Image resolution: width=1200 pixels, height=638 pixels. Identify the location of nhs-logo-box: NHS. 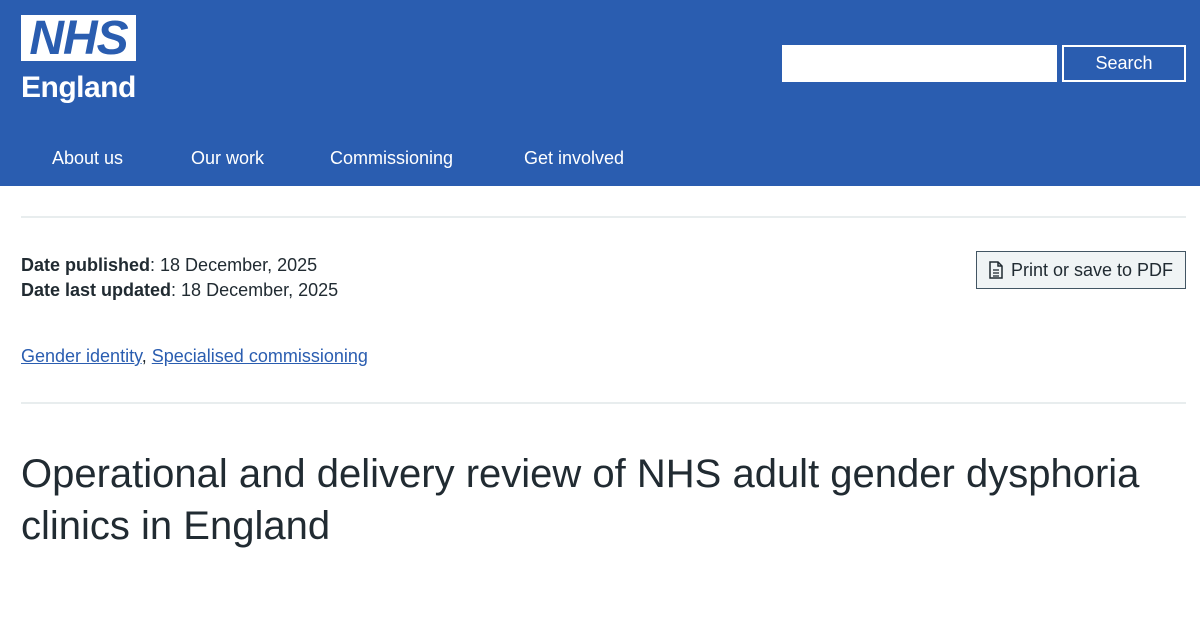
(78, 39).